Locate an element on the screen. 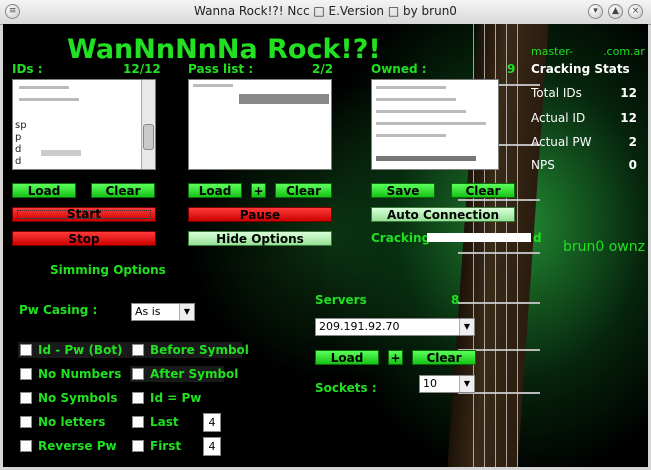 The height and width of the screenshot is (470, 651). server-value: 209.191.92.70 is located at coordinates (359, 326).